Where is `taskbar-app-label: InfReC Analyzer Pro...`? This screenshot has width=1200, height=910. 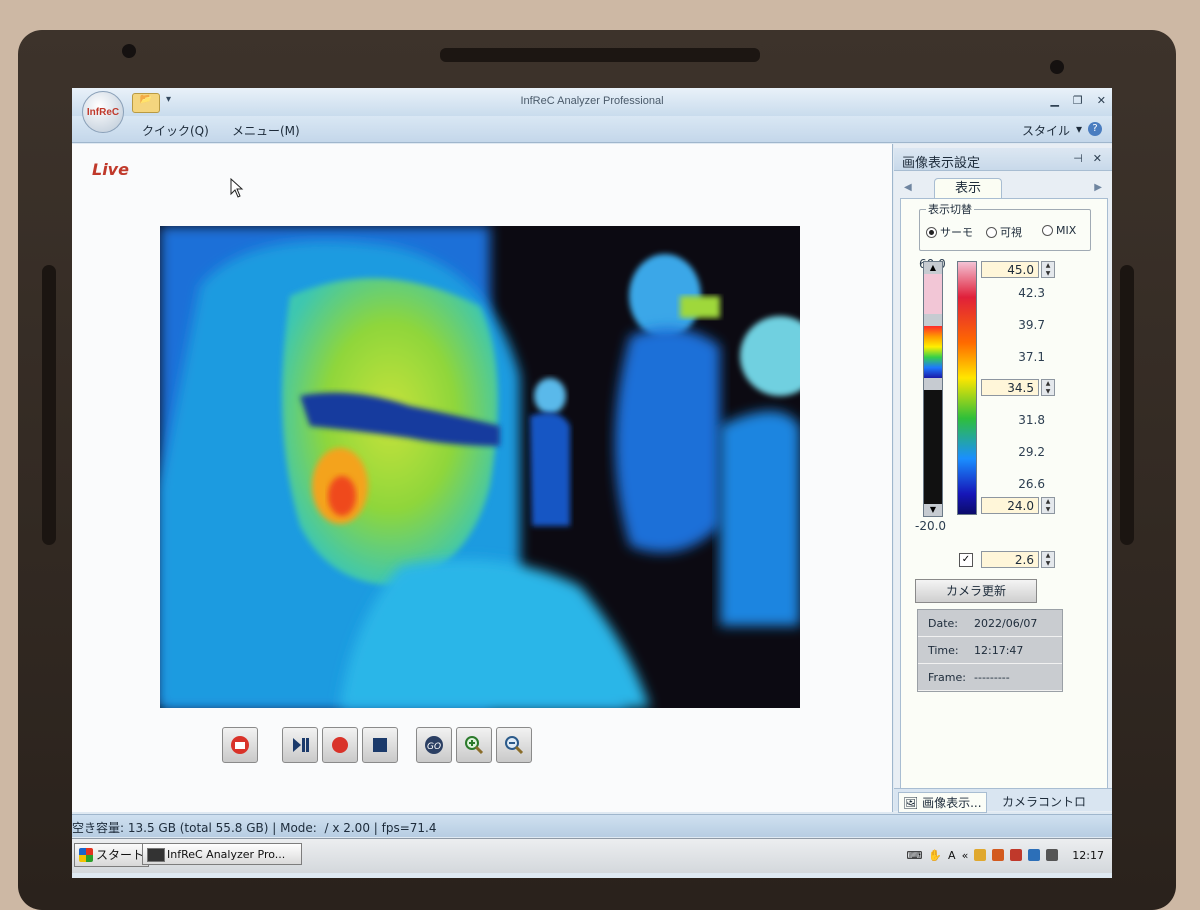
taskbar-app-label: InfReC Analyzer Pro... is located at coordinates (226, 854).